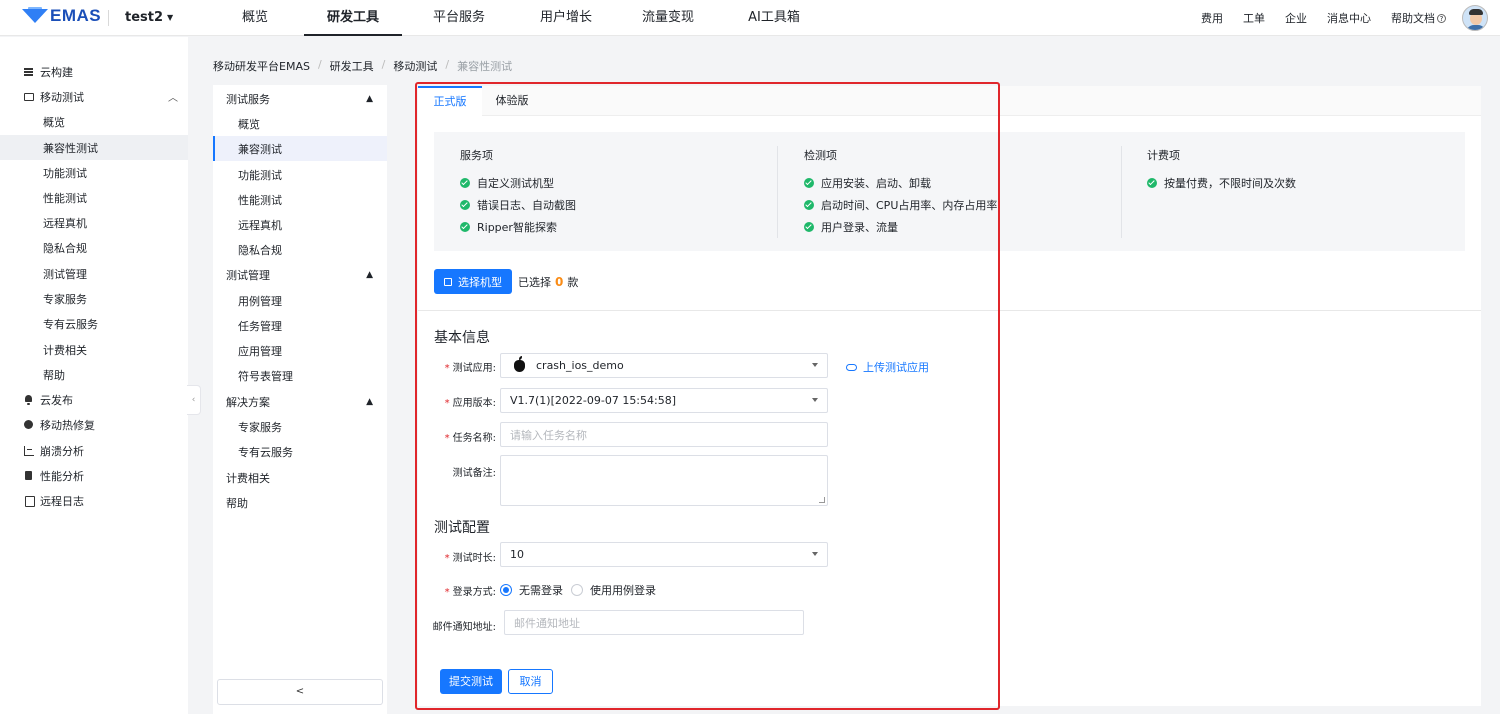 Image resolution: width=1500 pixels, height=714 pixels. Describe the element at coordinates (194, 400) in the screenshot. I see `sidebar-collapse-toggle: ‹` at that location.